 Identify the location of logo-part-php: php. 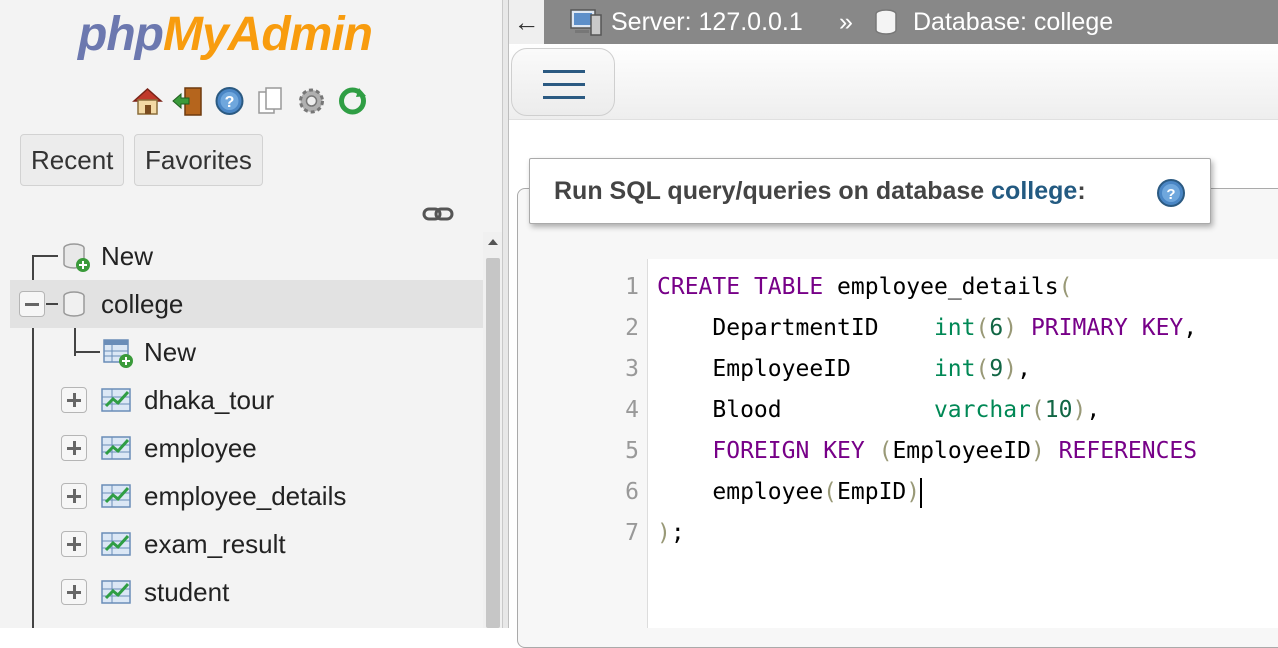
(121, 34).